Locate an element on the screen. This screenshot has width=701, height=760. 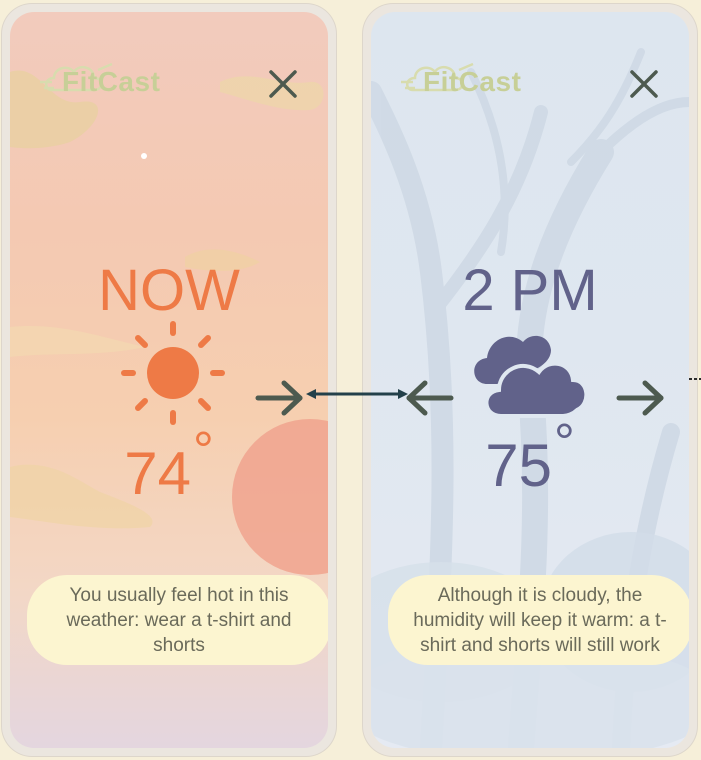
temperature: 75° is located at coordinates (530, 456).